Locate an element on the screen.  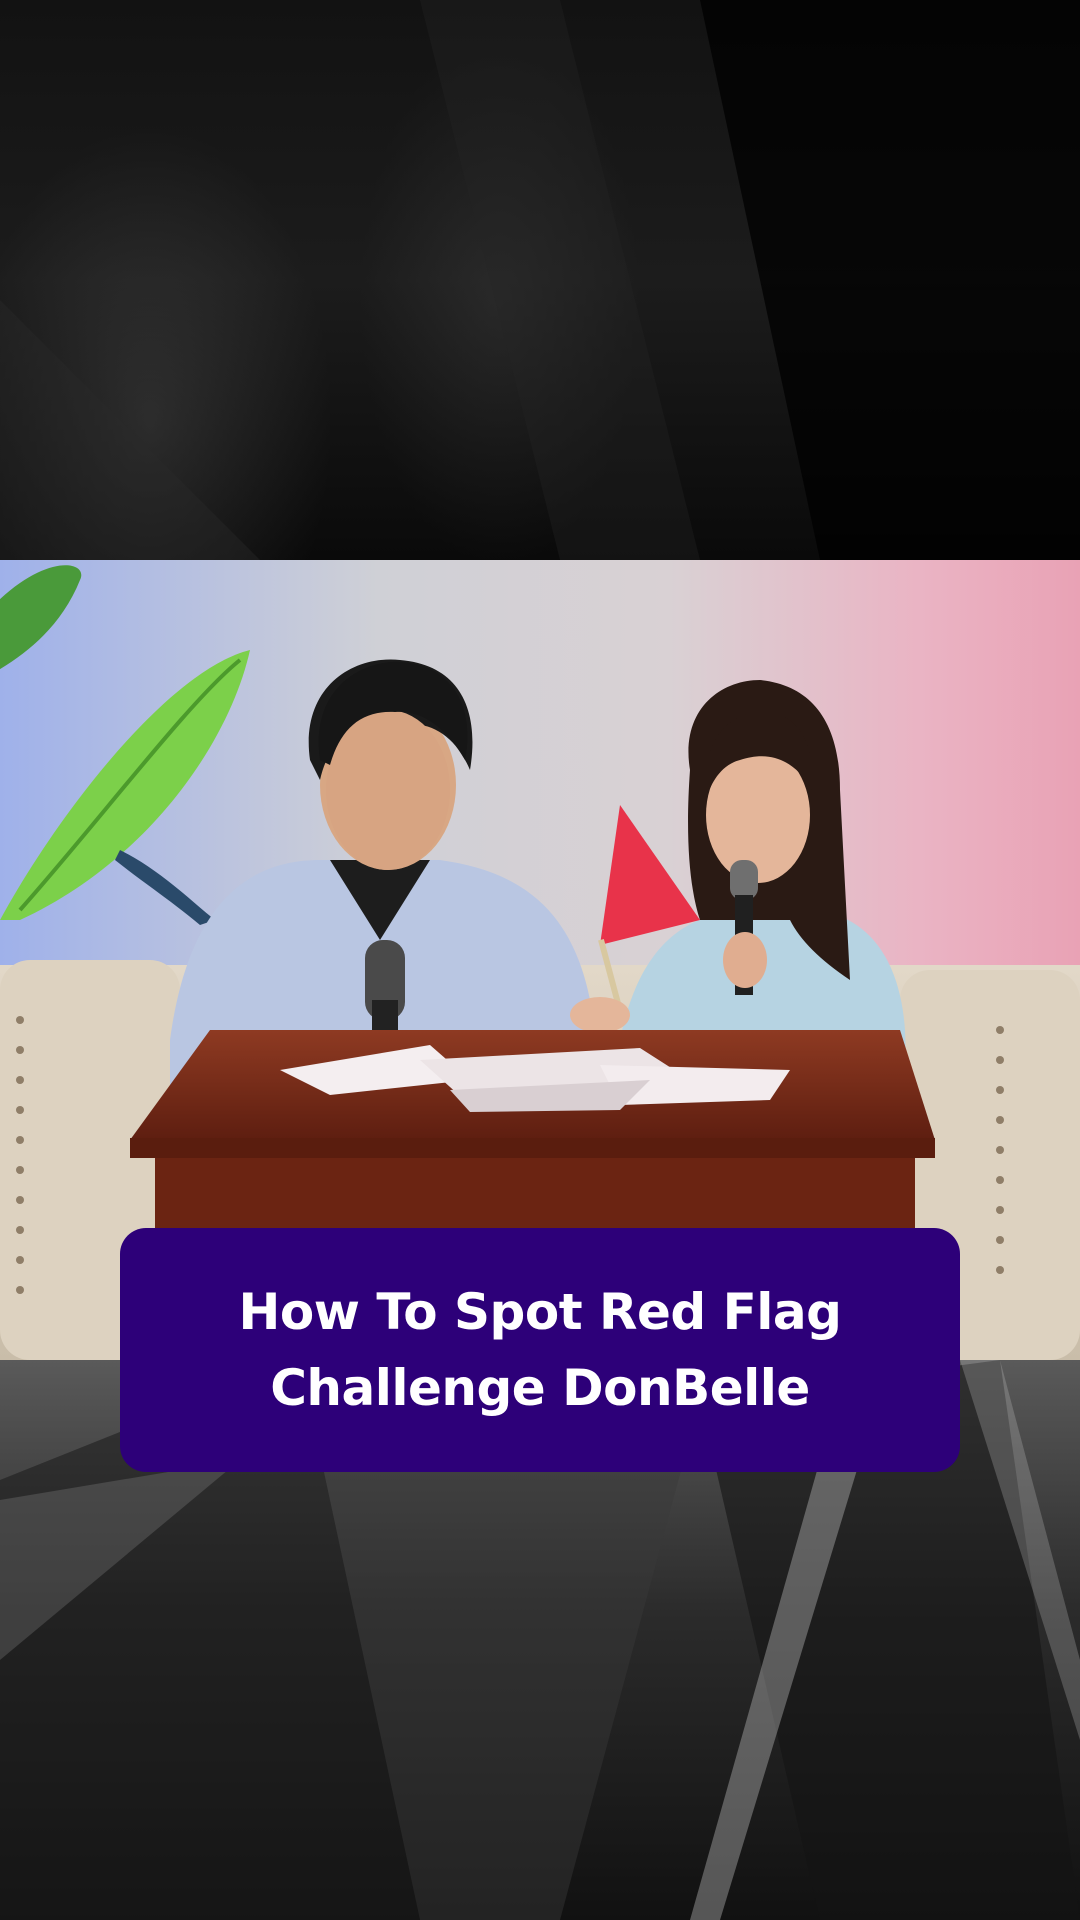
caption-line-1: How To Spot Red Flag is located at coordinates (540, 1312).